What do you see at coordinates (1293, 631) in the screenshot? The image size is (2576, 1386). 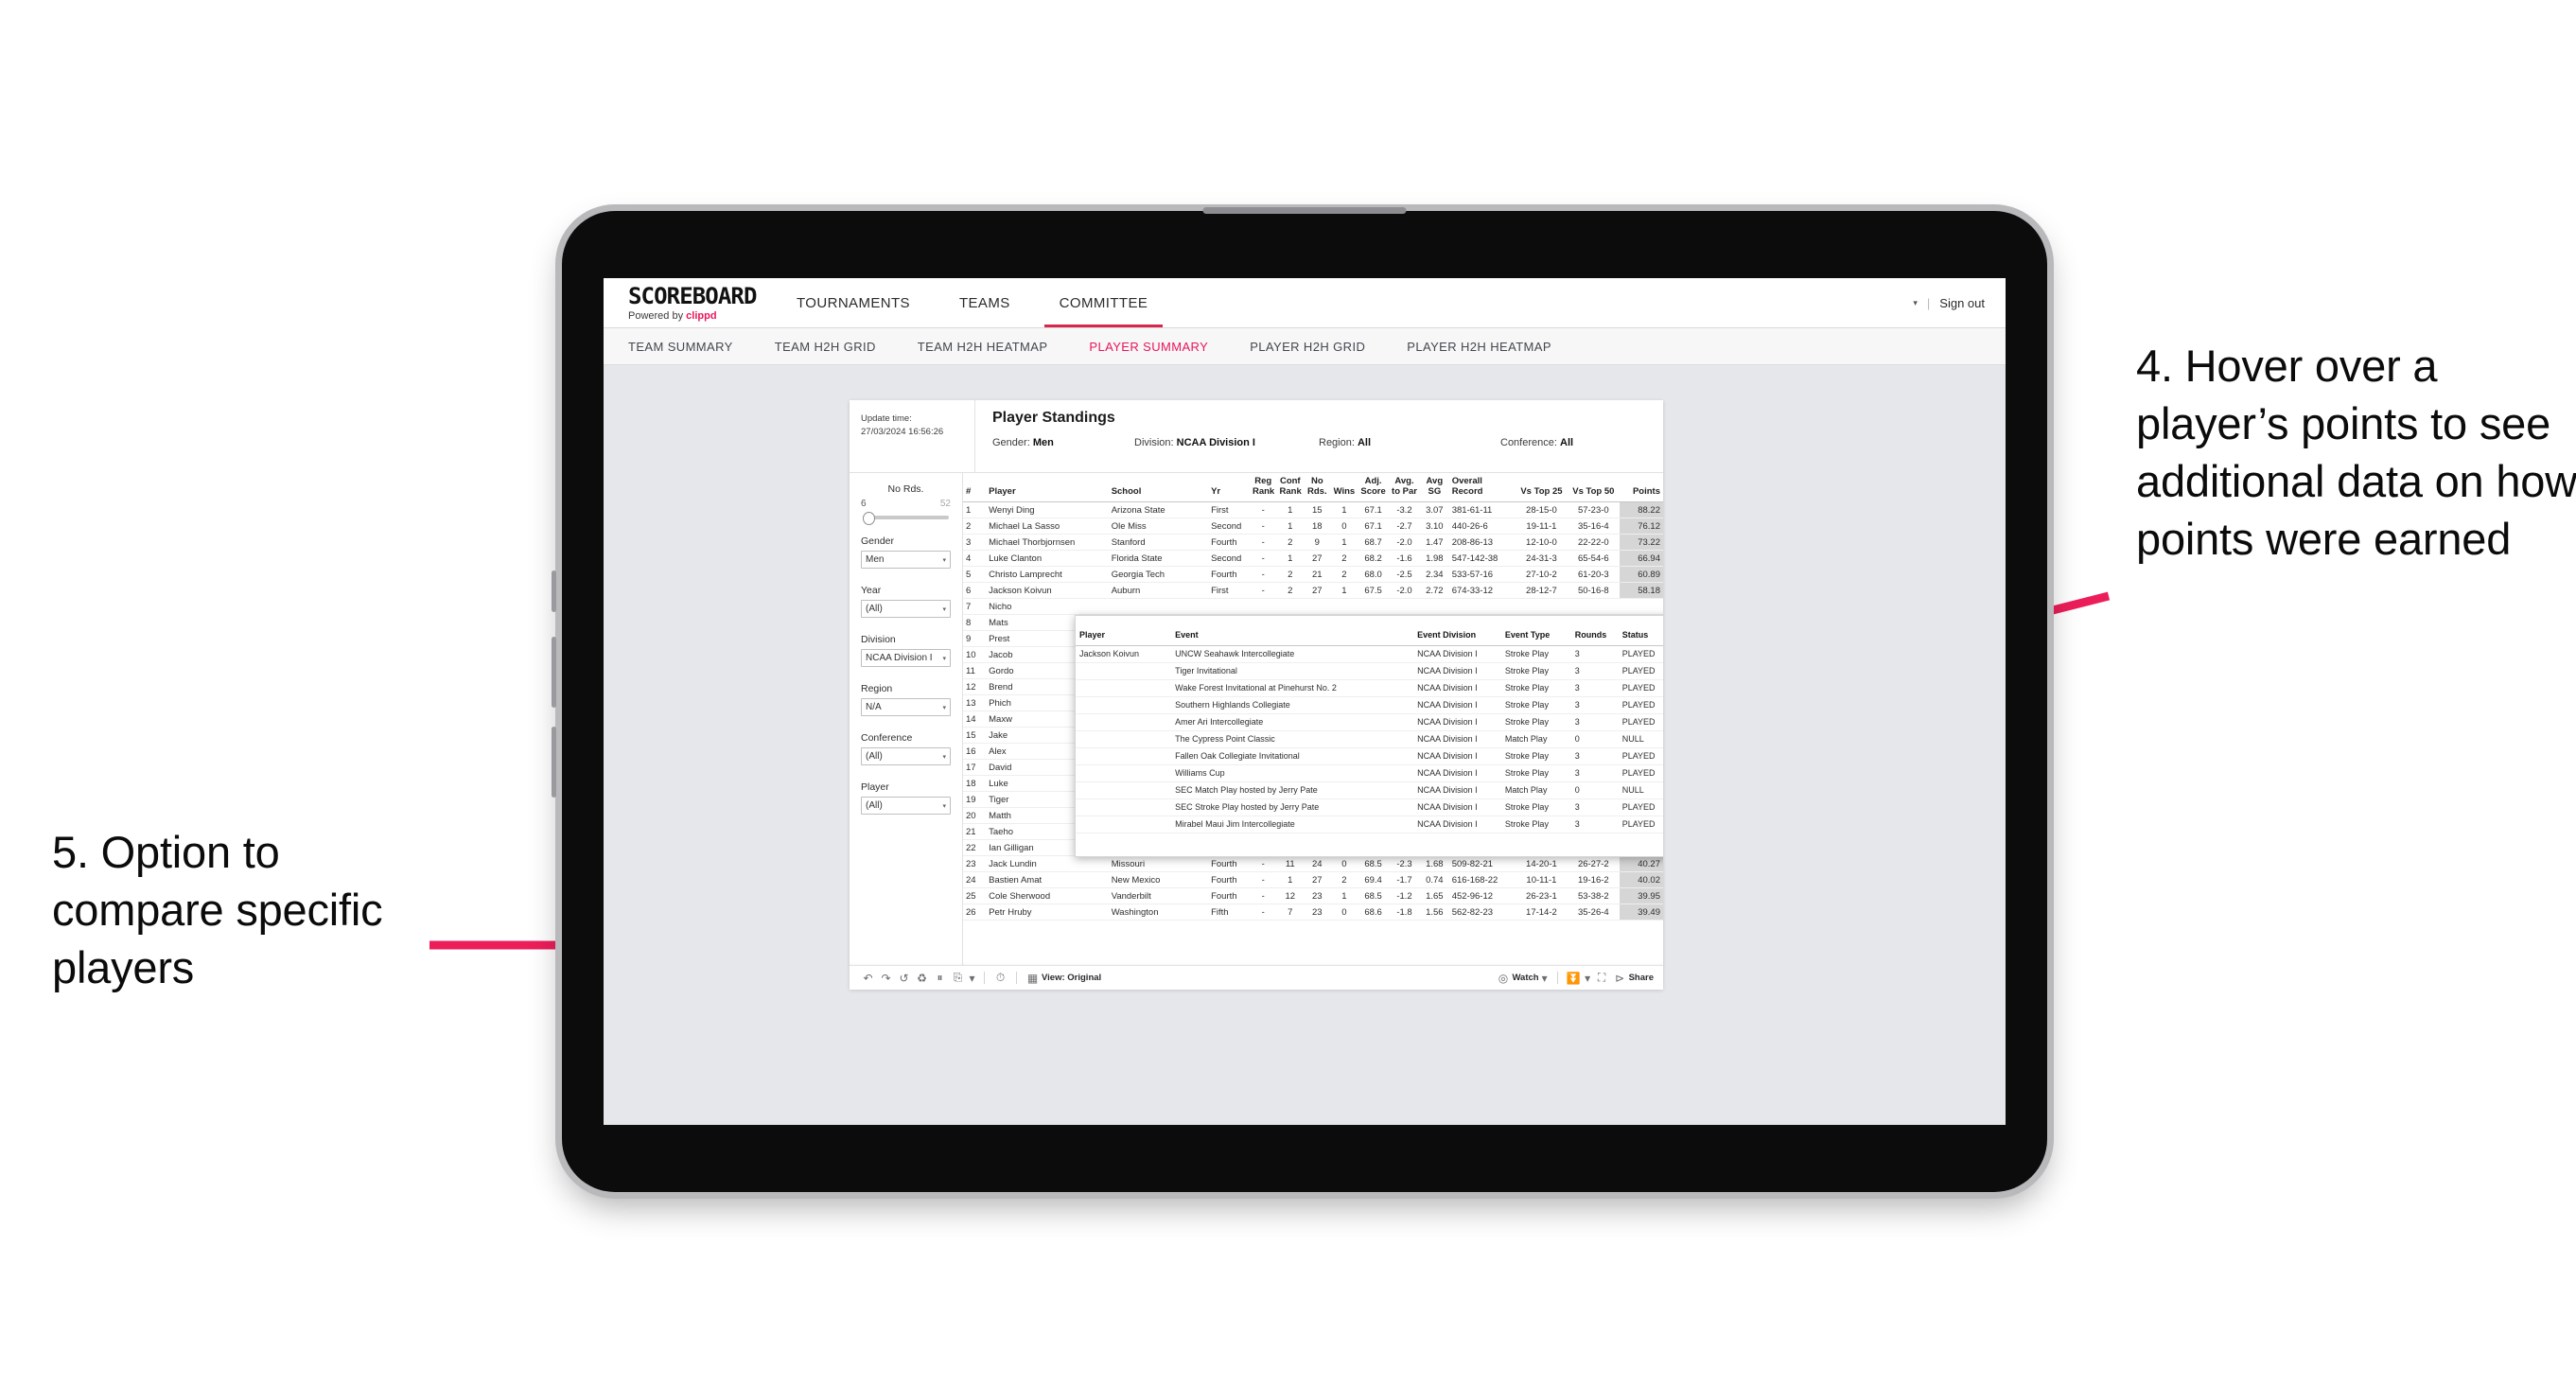 I see `tt-col-event: Event` at bounding box center [1293, 631].